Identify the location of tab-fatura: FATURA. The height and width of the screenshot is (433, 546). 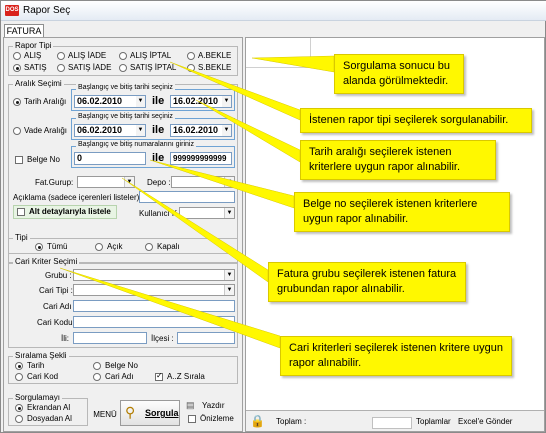
(24, 31).